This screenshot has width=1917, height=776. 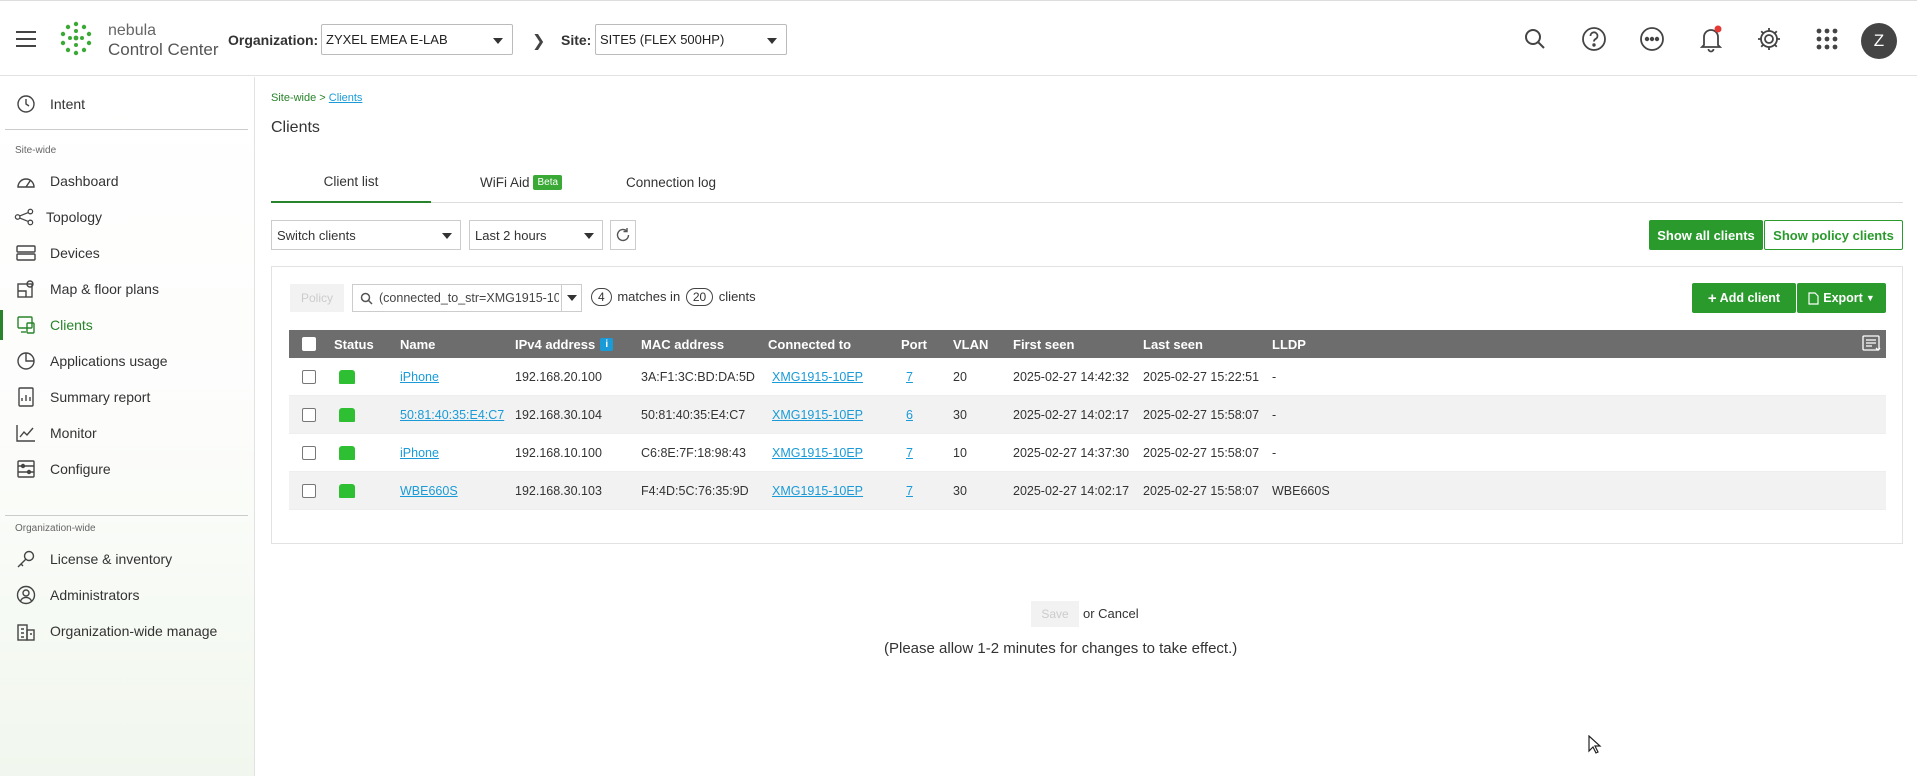 What do you see at coordinates (127, 469) in the screenshot?
I see `sidebar-item-configure: Configure` at bounding box center [127, 469].